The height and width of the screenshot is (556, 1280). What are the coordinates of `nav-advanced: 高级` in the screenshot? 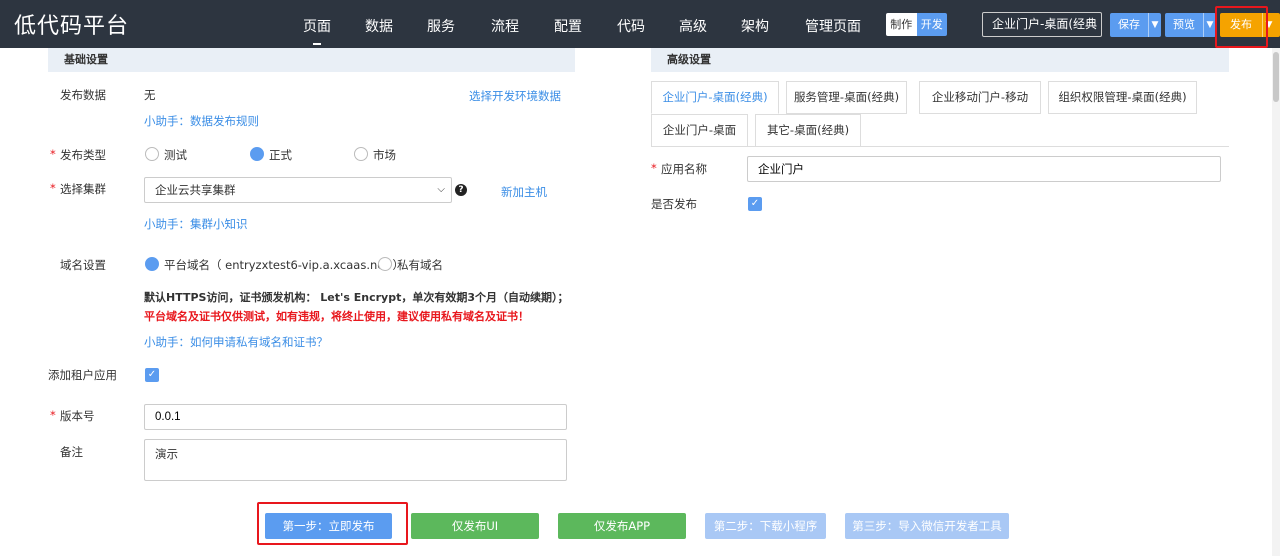 It's located at (693, 26).